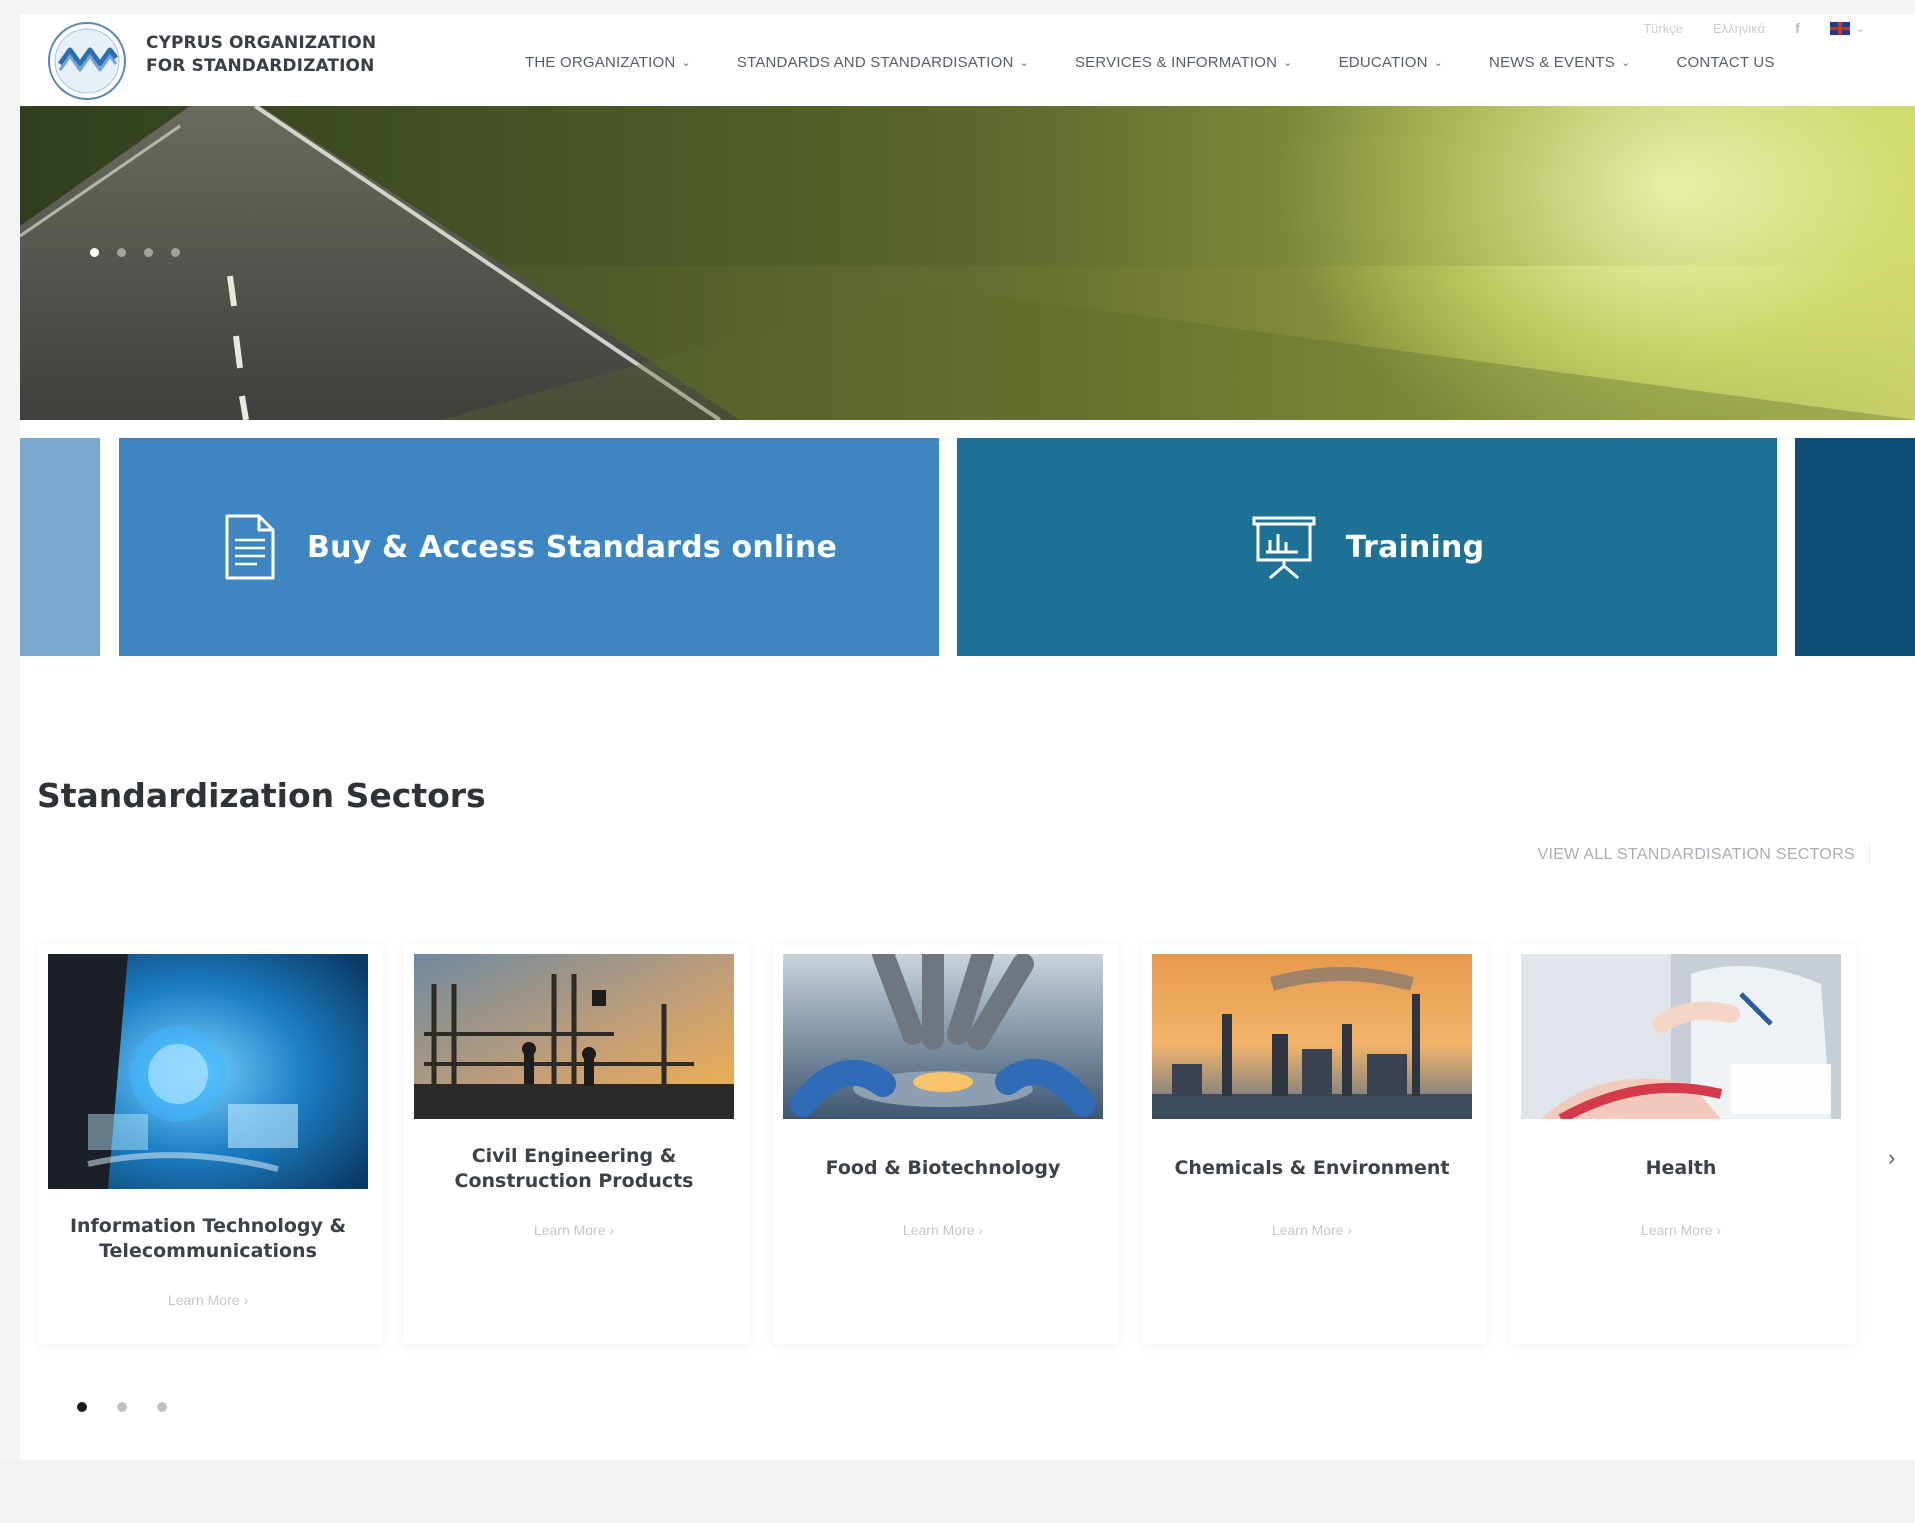 The image size is (1915, 1523). Describe the element at coordinates (261, 55) in the screenshot. I see `org-name: CYPRUS ORGANIZATION FOR STANDARDIZATION` at that location.